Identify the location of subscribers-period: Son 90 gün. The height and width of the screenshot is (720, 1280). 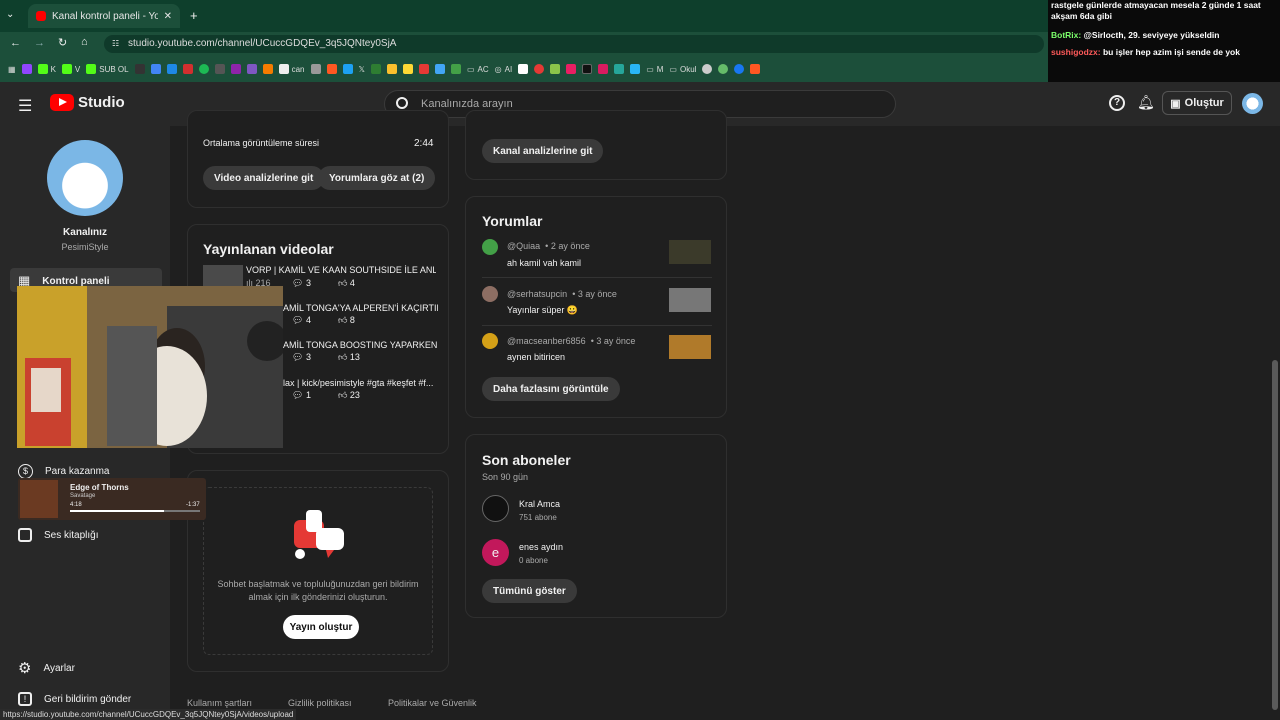
(505, 477).